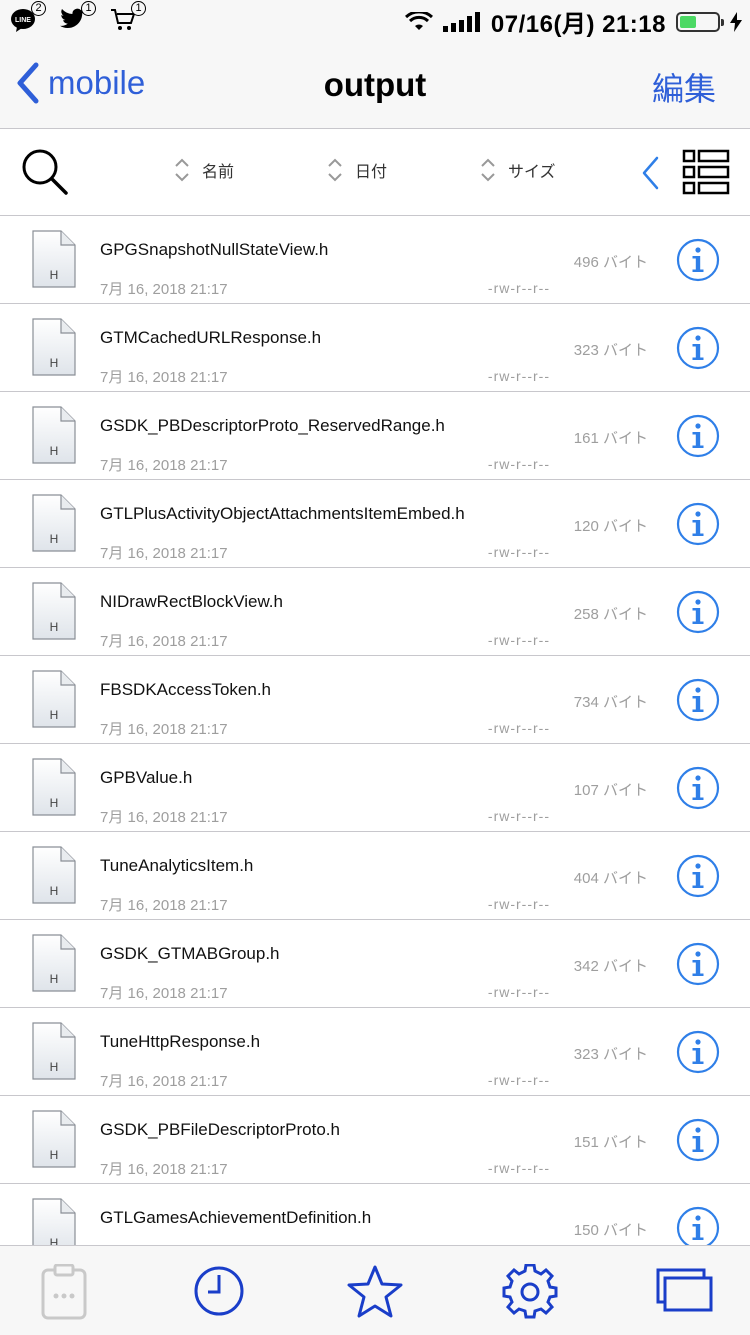 The width and height of the screenshot is (750, 1335). I want to click on file-size: 150 バイト, so click(610, 1230).